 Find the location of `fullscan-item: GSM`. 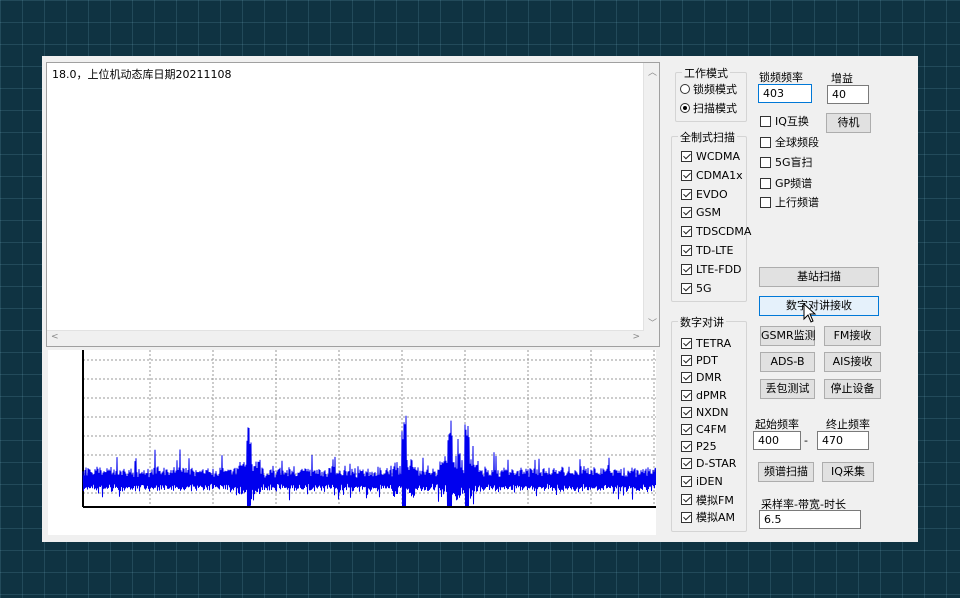

fullscan-item: GSM is located at coordinates (701, 212).